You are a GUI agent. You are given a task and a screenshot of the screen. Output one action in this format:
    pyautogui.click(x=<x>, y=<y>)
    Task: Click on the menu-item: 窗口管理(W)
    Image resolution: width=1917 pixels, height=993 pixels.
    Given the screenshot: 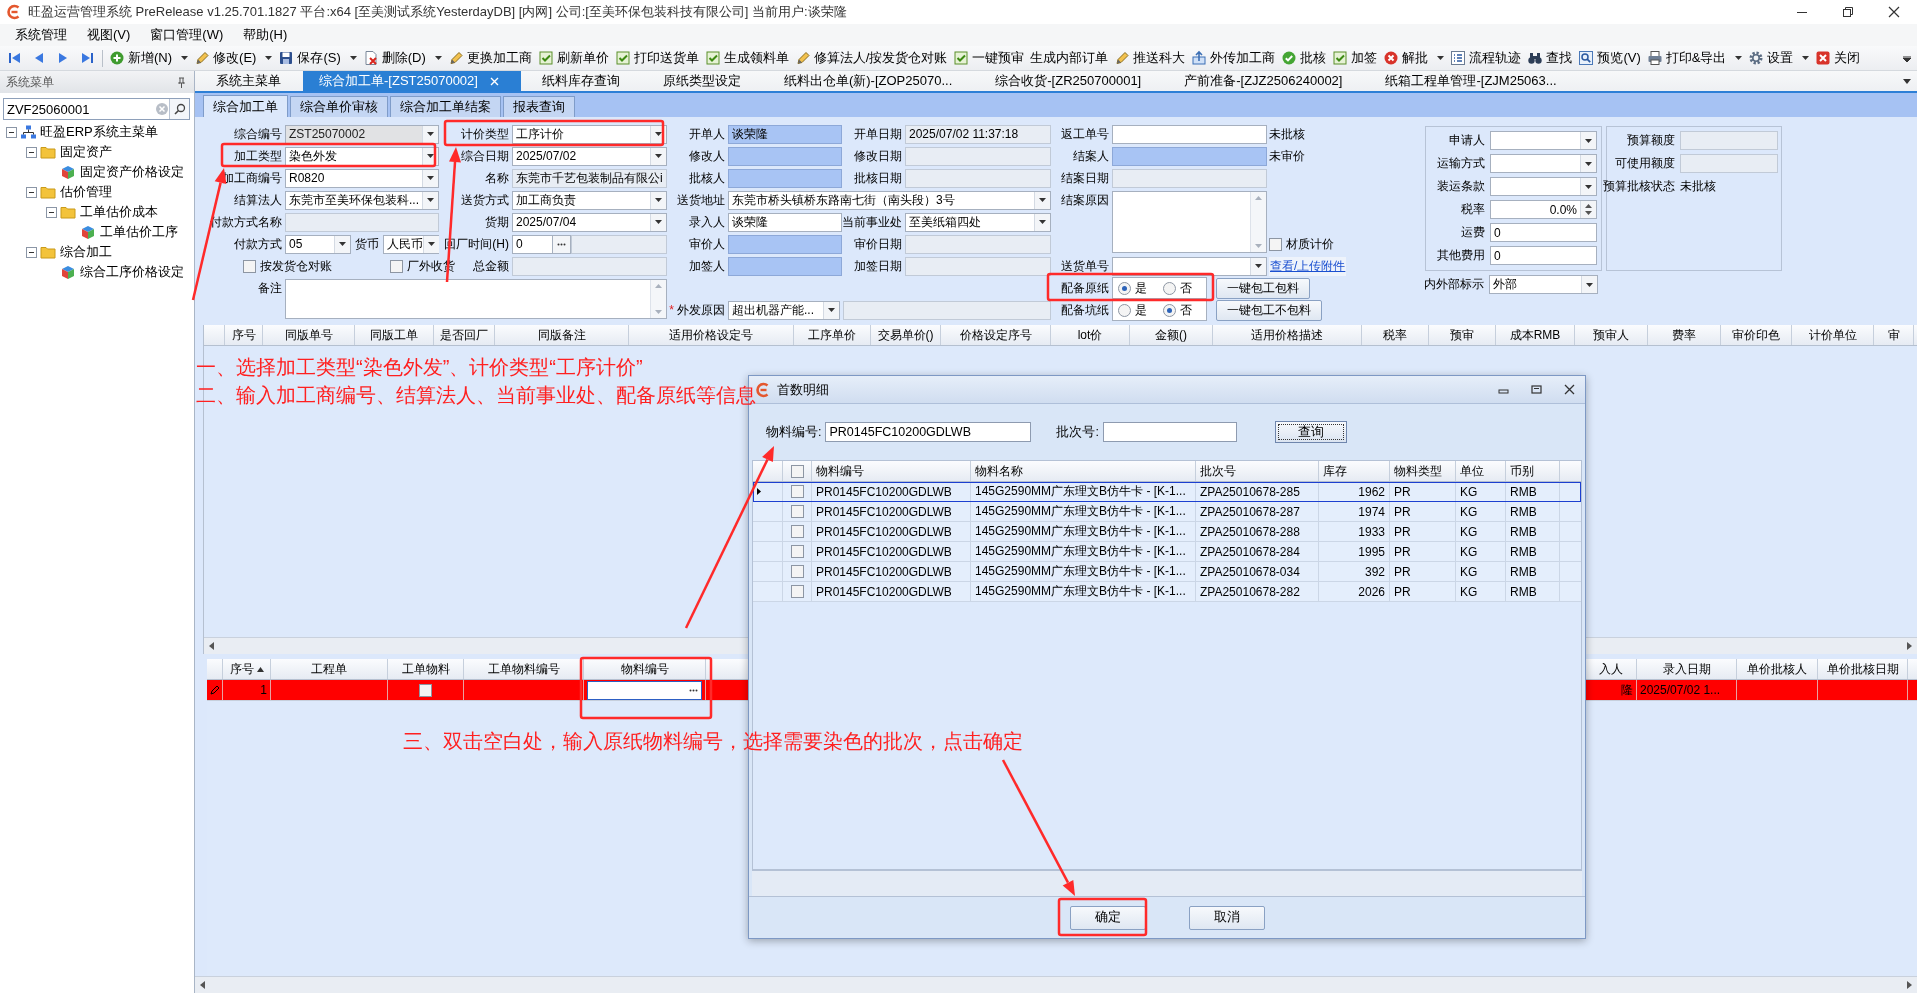 What is the action you would take?
    pyautogui.click(x=187, y=35)
    